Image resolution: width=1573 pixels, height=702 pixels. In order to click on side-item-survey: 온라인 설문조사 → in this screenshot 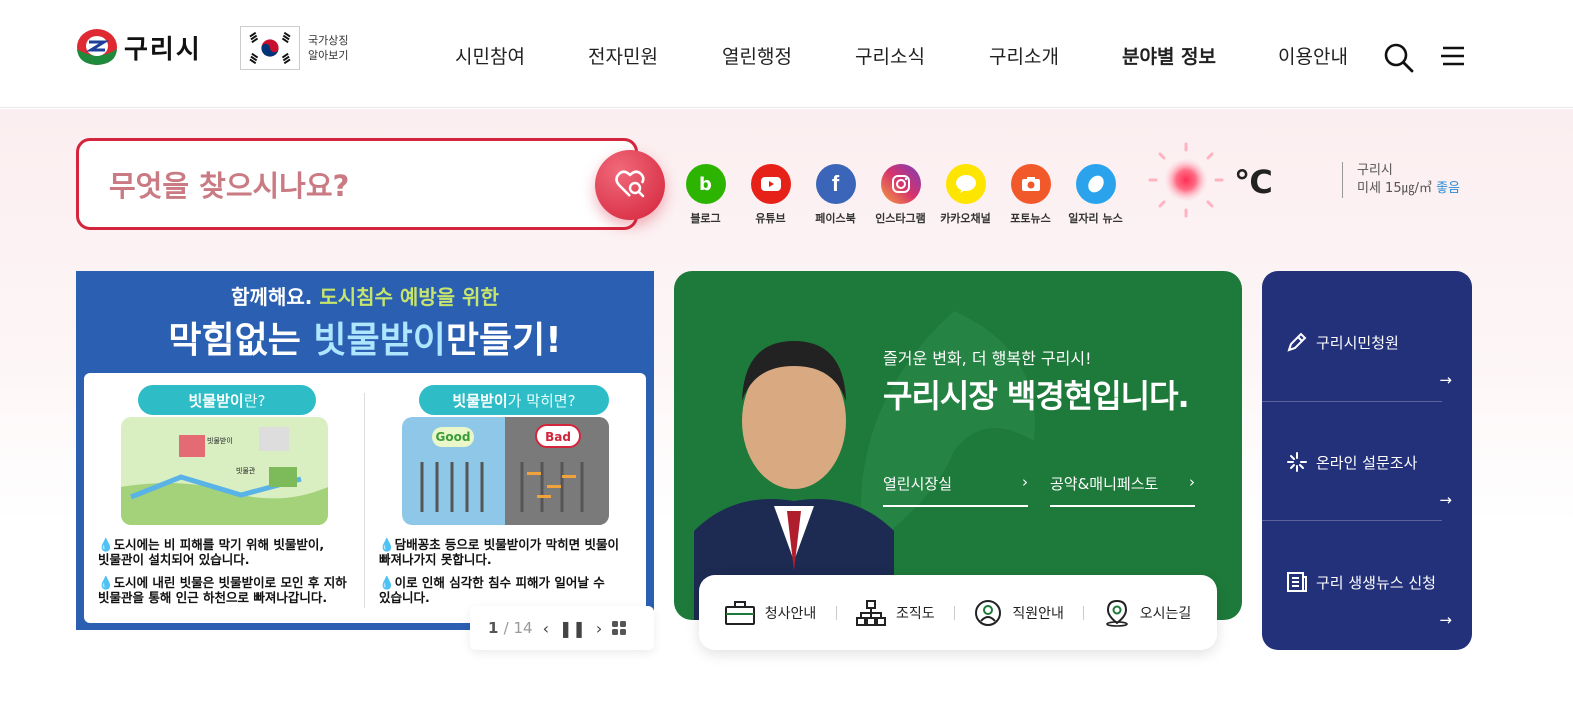, I will do `click(1369, 451)`.